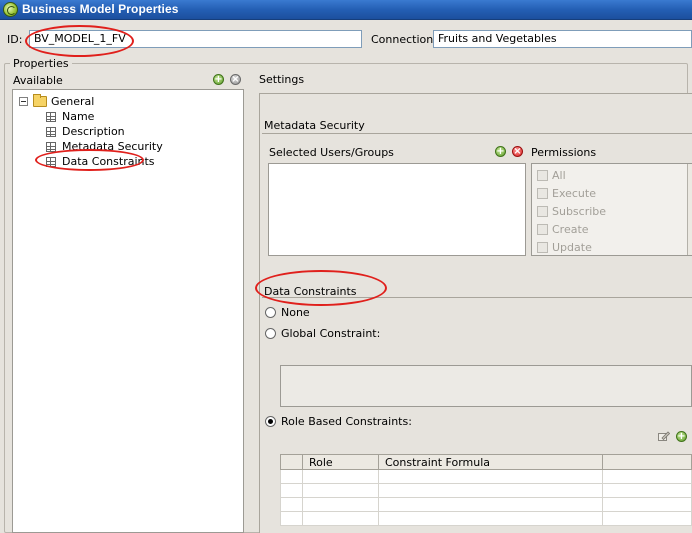 The height and width of the screenshot is (533, 692). What do you see at coordinates (542, 211) in the screenshot?
I see `permission-checkbox-subscribe` at bounding box center [542, 211].